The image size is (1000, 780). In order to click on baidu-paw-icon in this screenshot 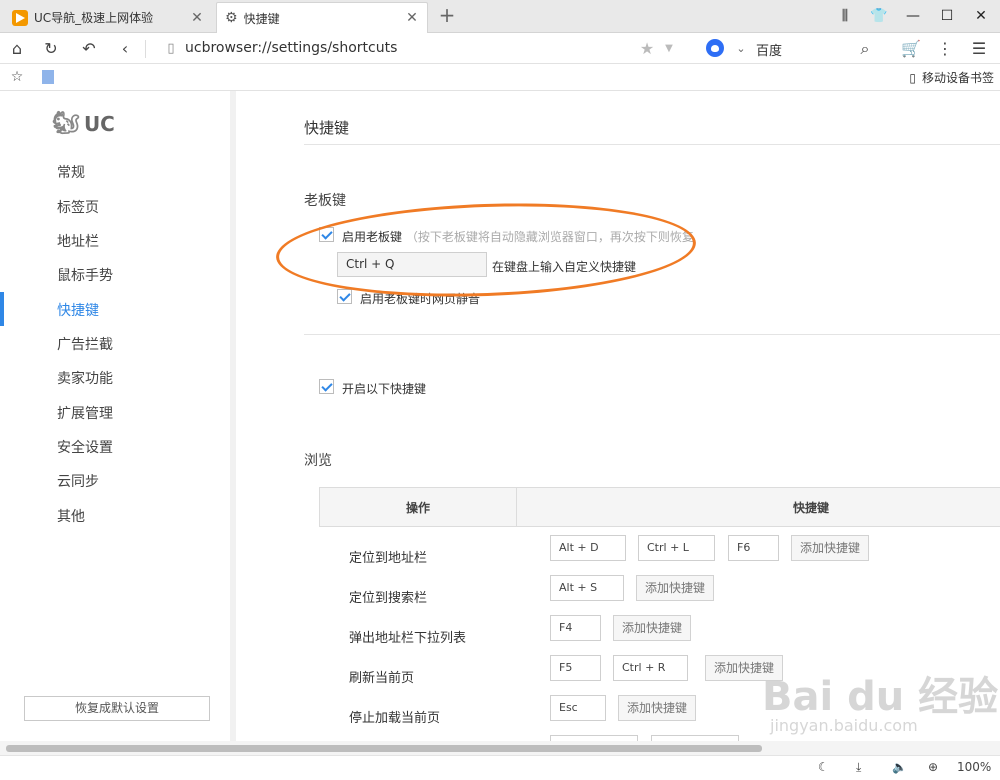, I will do `click(715, 48)`.